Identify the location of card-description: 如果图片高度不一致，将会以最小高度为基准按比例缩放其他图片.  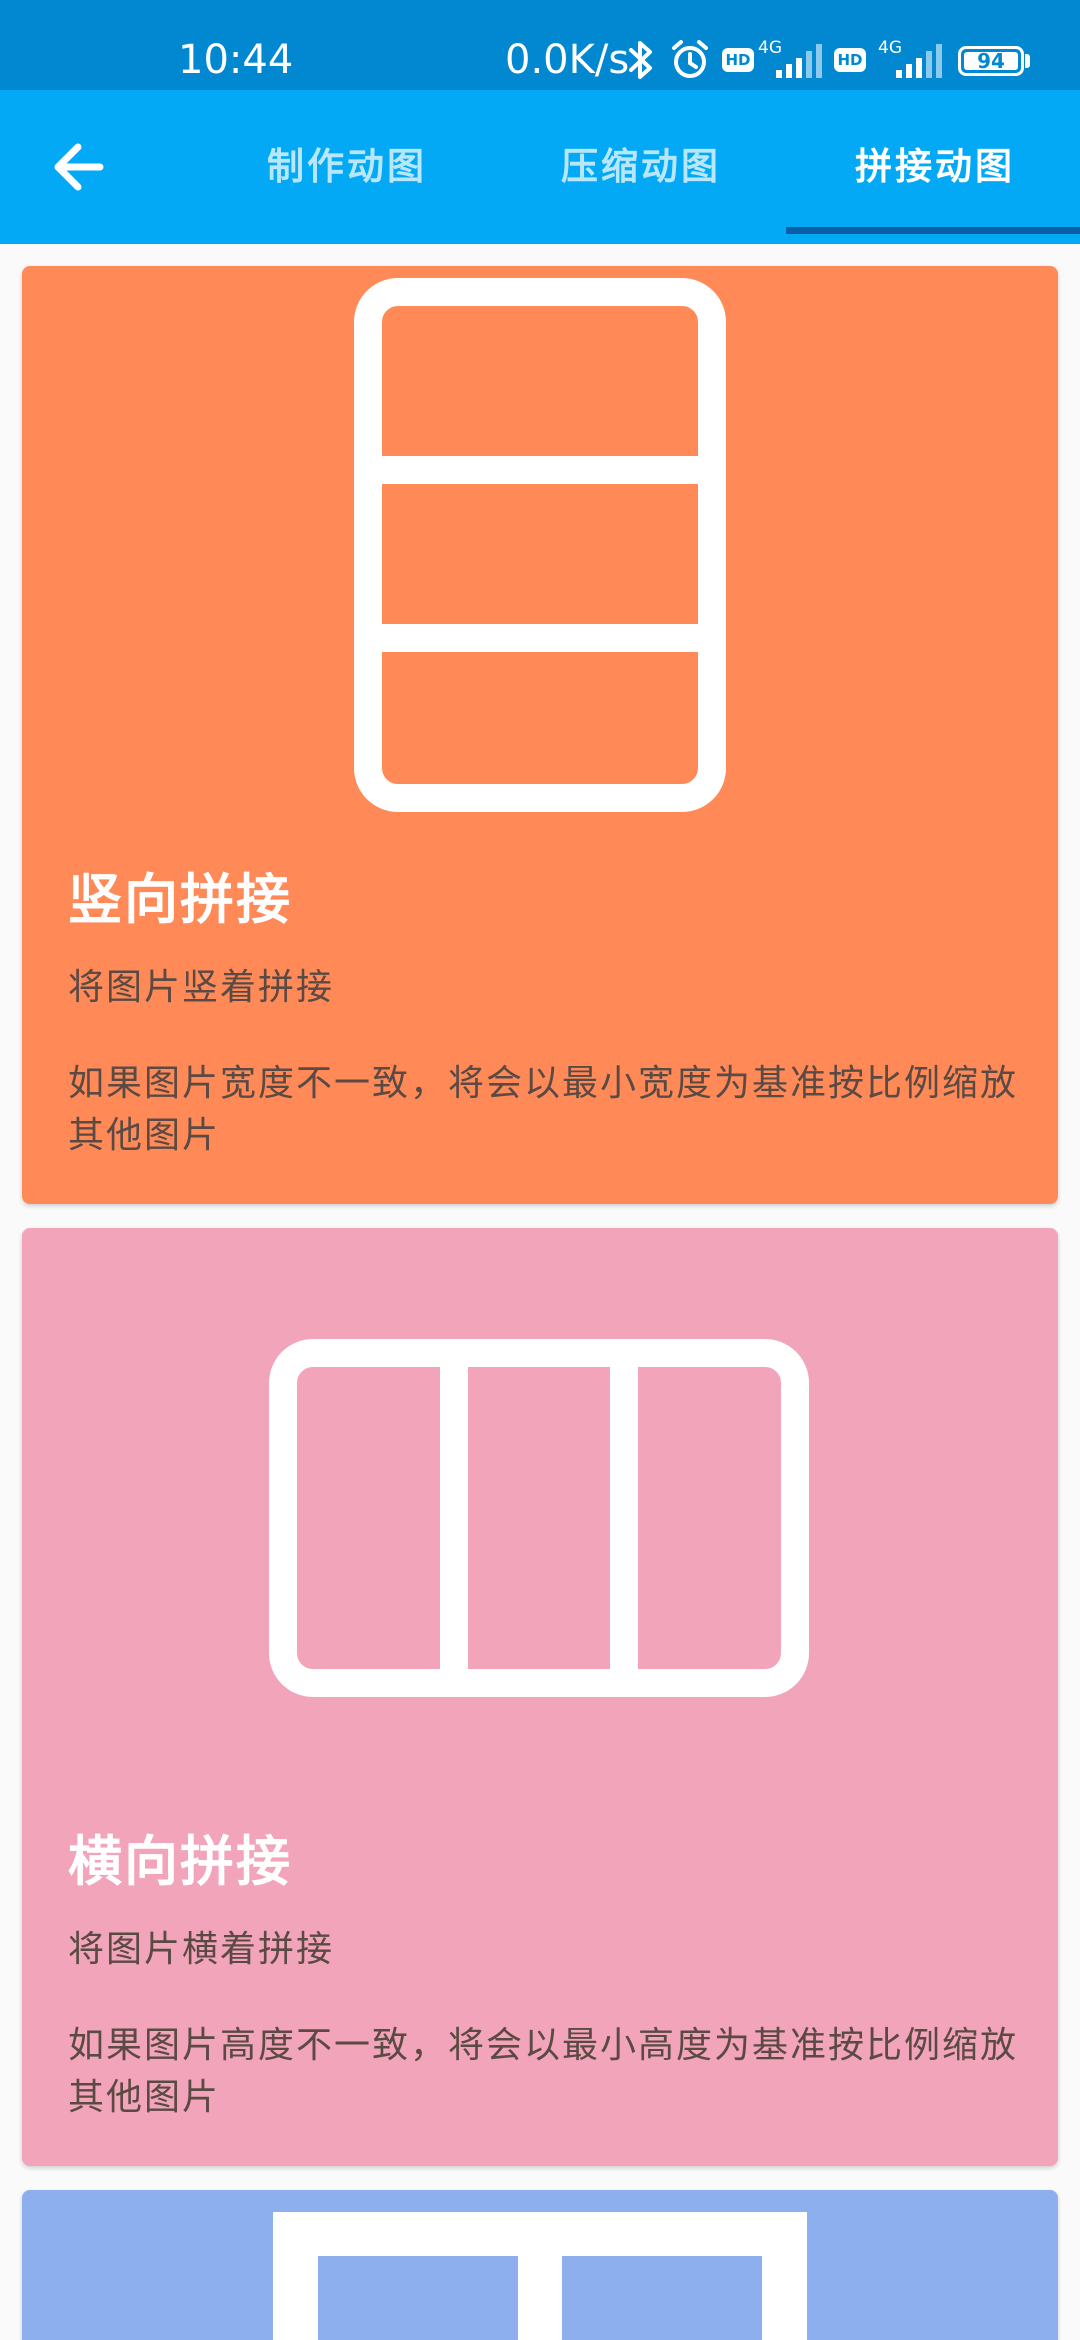
(543, 2071).